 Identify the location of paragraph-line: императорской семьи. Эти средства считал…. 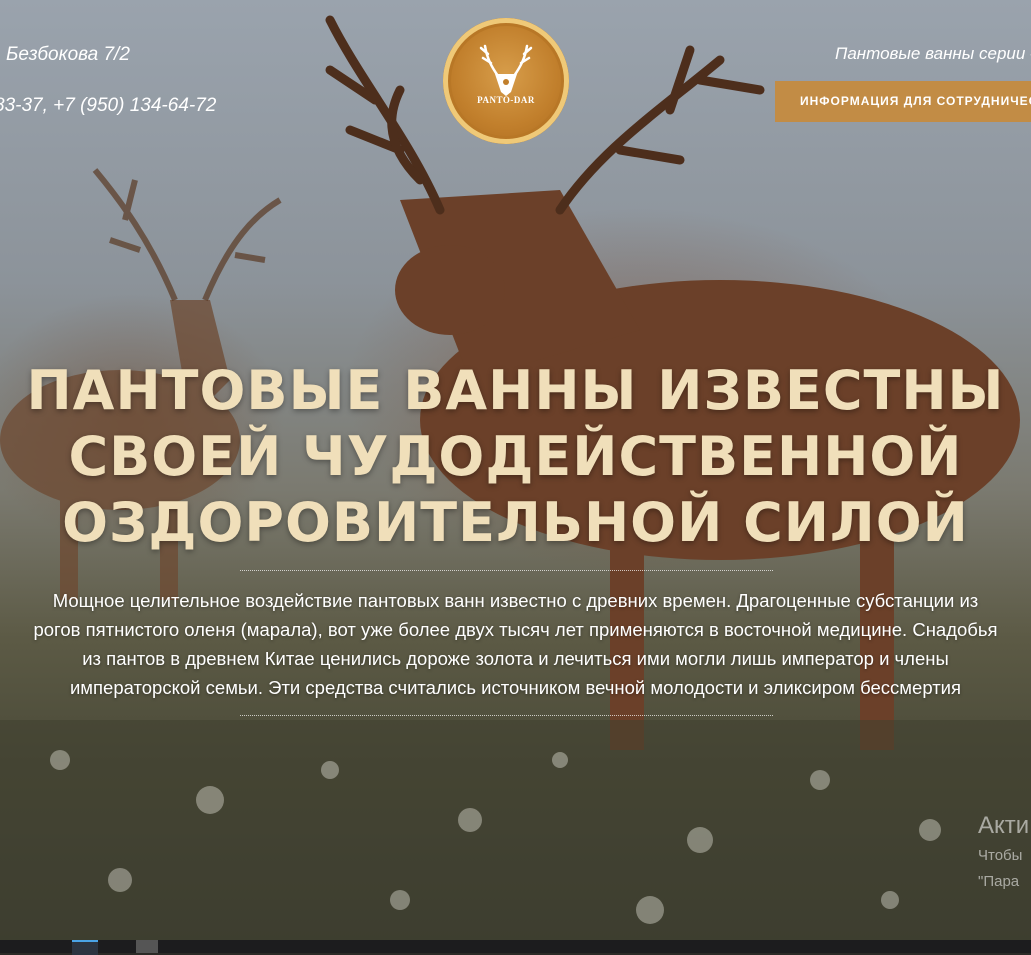
(515, 687).